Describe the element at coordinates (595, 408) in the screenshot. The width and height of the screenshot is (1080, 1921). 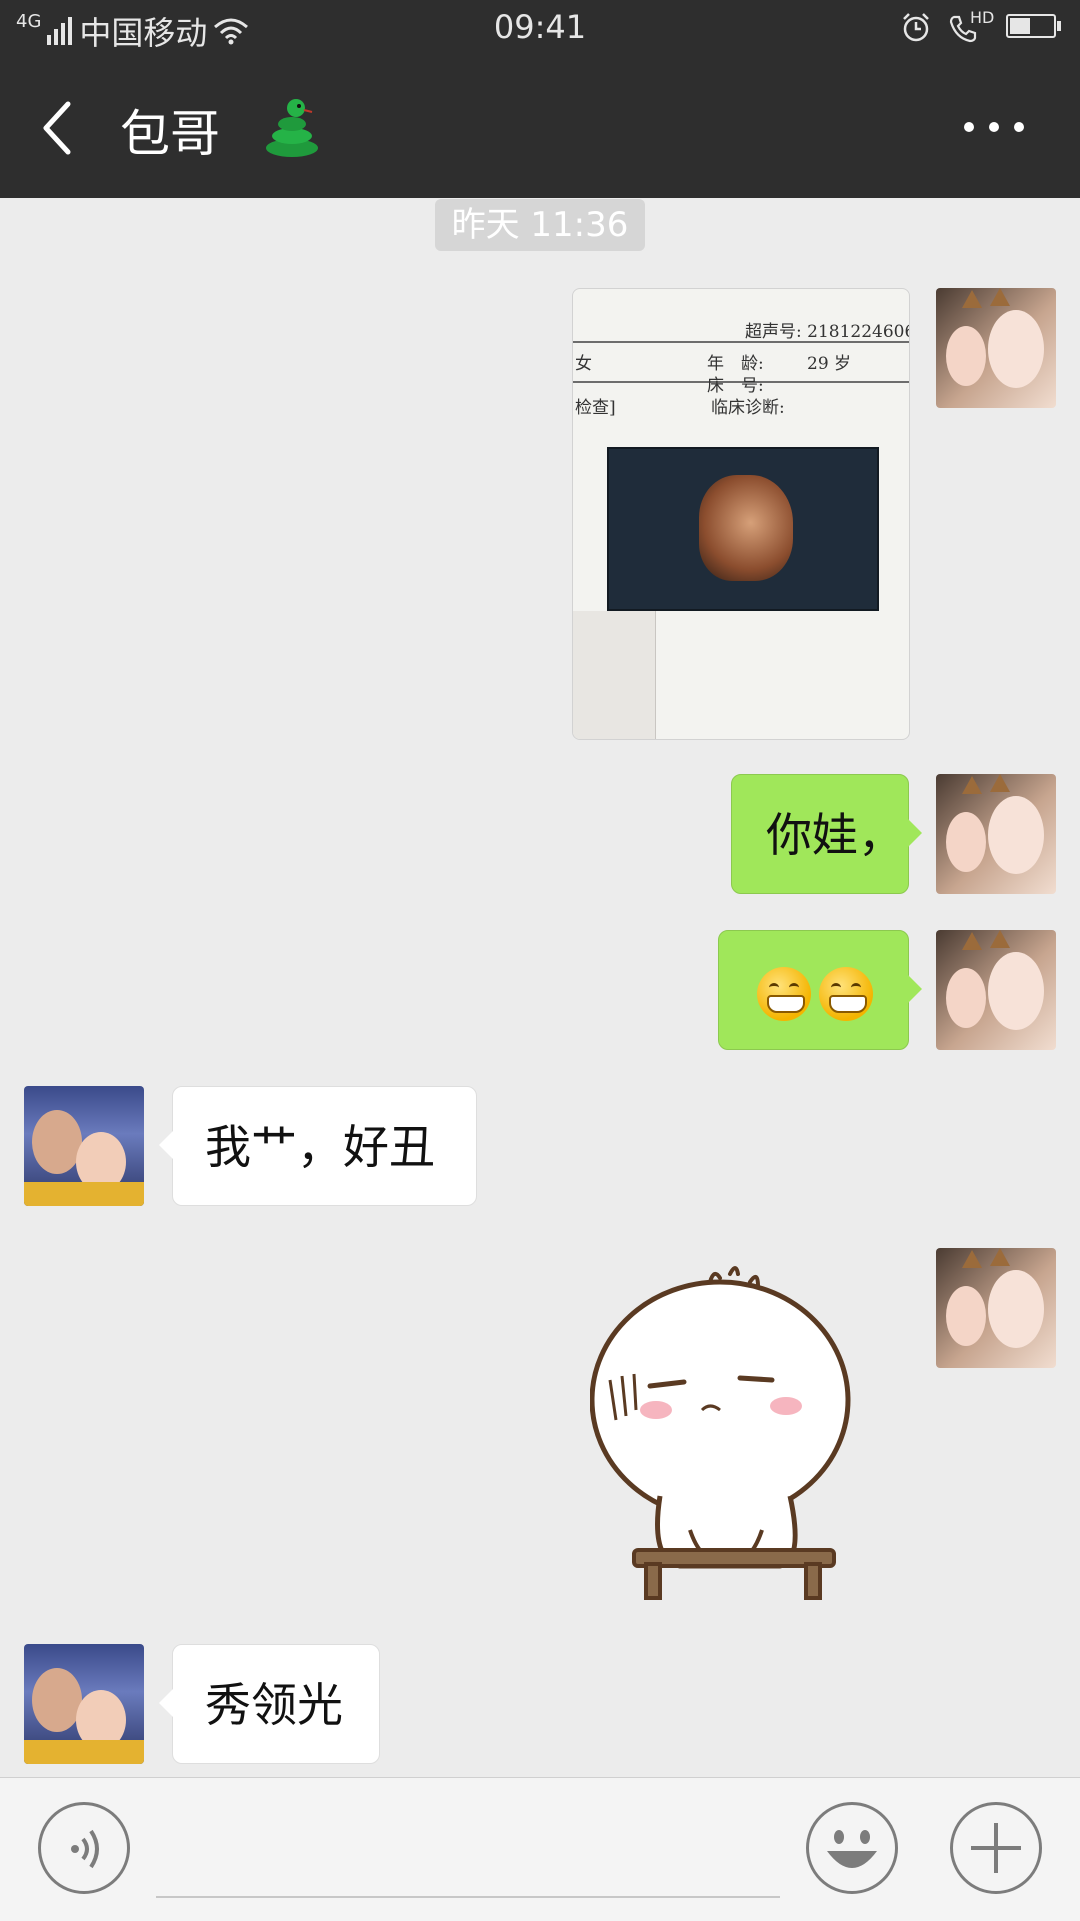
I see `exam-fragment-text: 检查]` at that location.